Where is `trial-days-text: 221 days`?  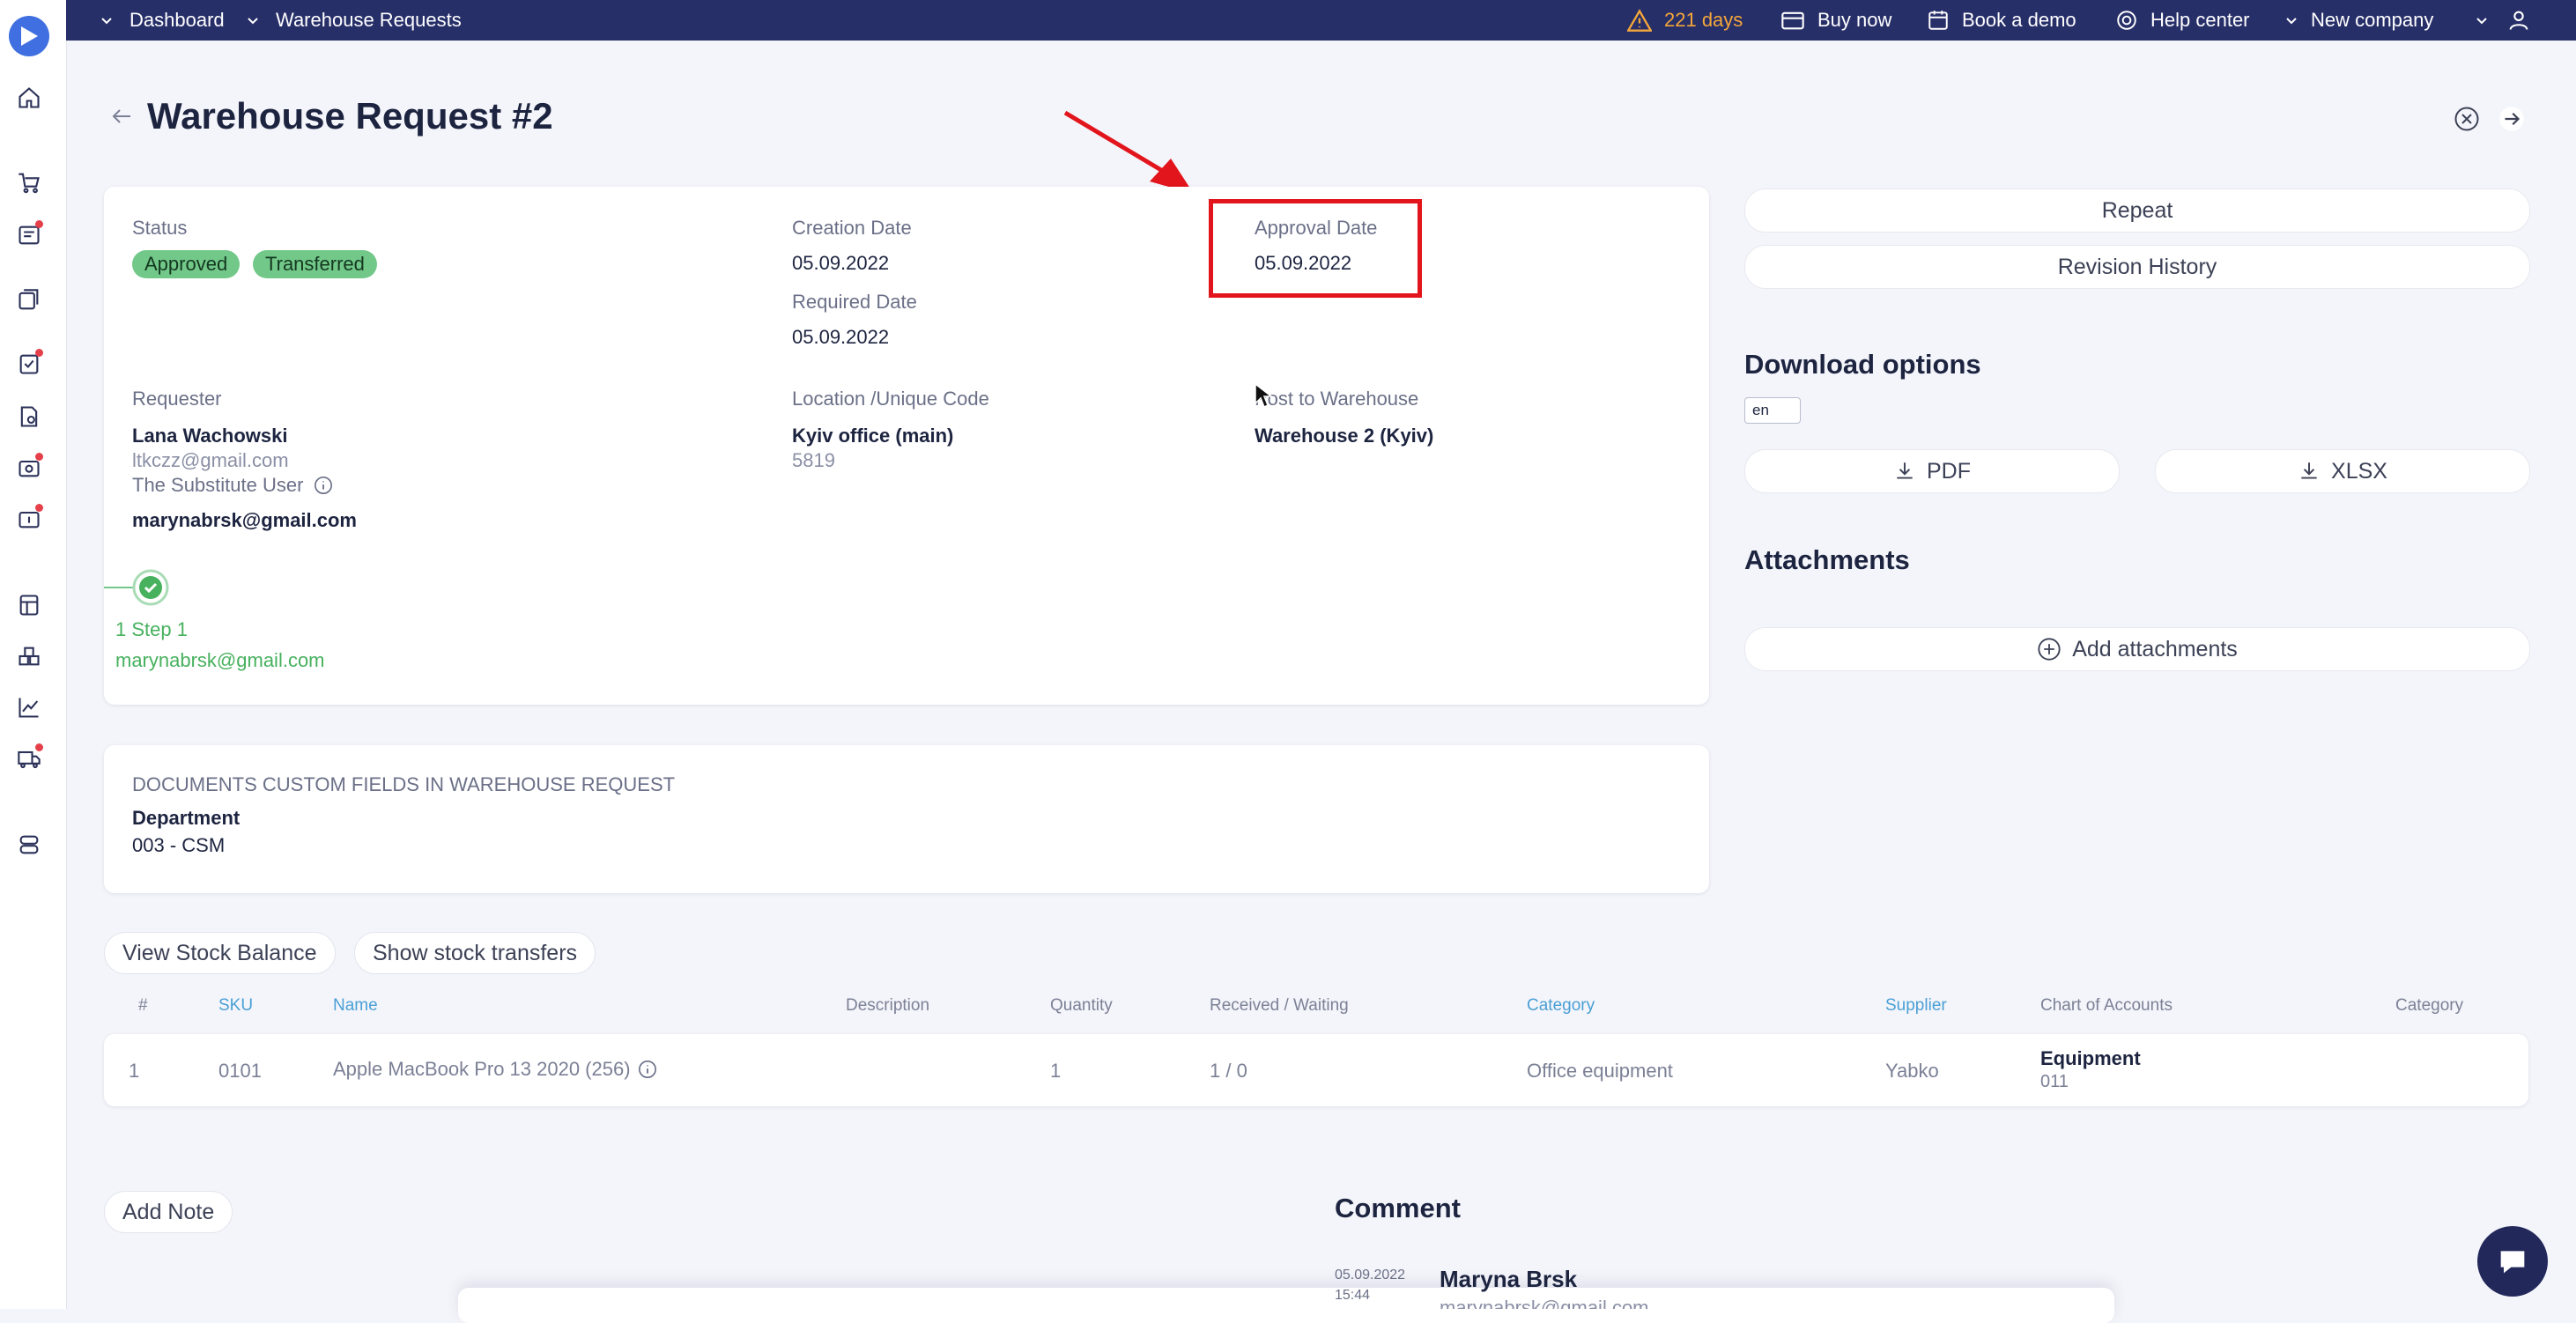
trial-days-text: 221 days is located at coordinates (1704, 20).